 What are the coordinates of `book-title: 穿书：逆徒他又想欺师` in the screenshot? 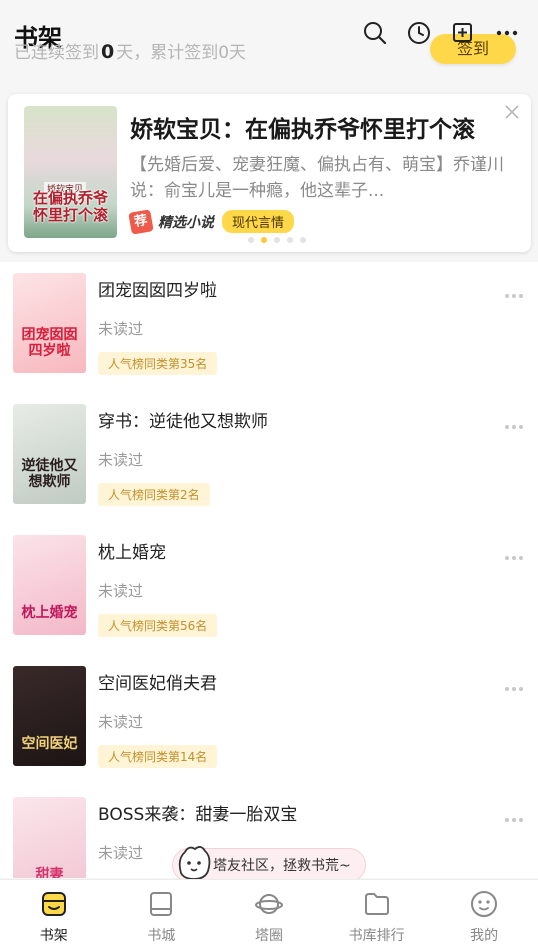 It's located at (183, 422).